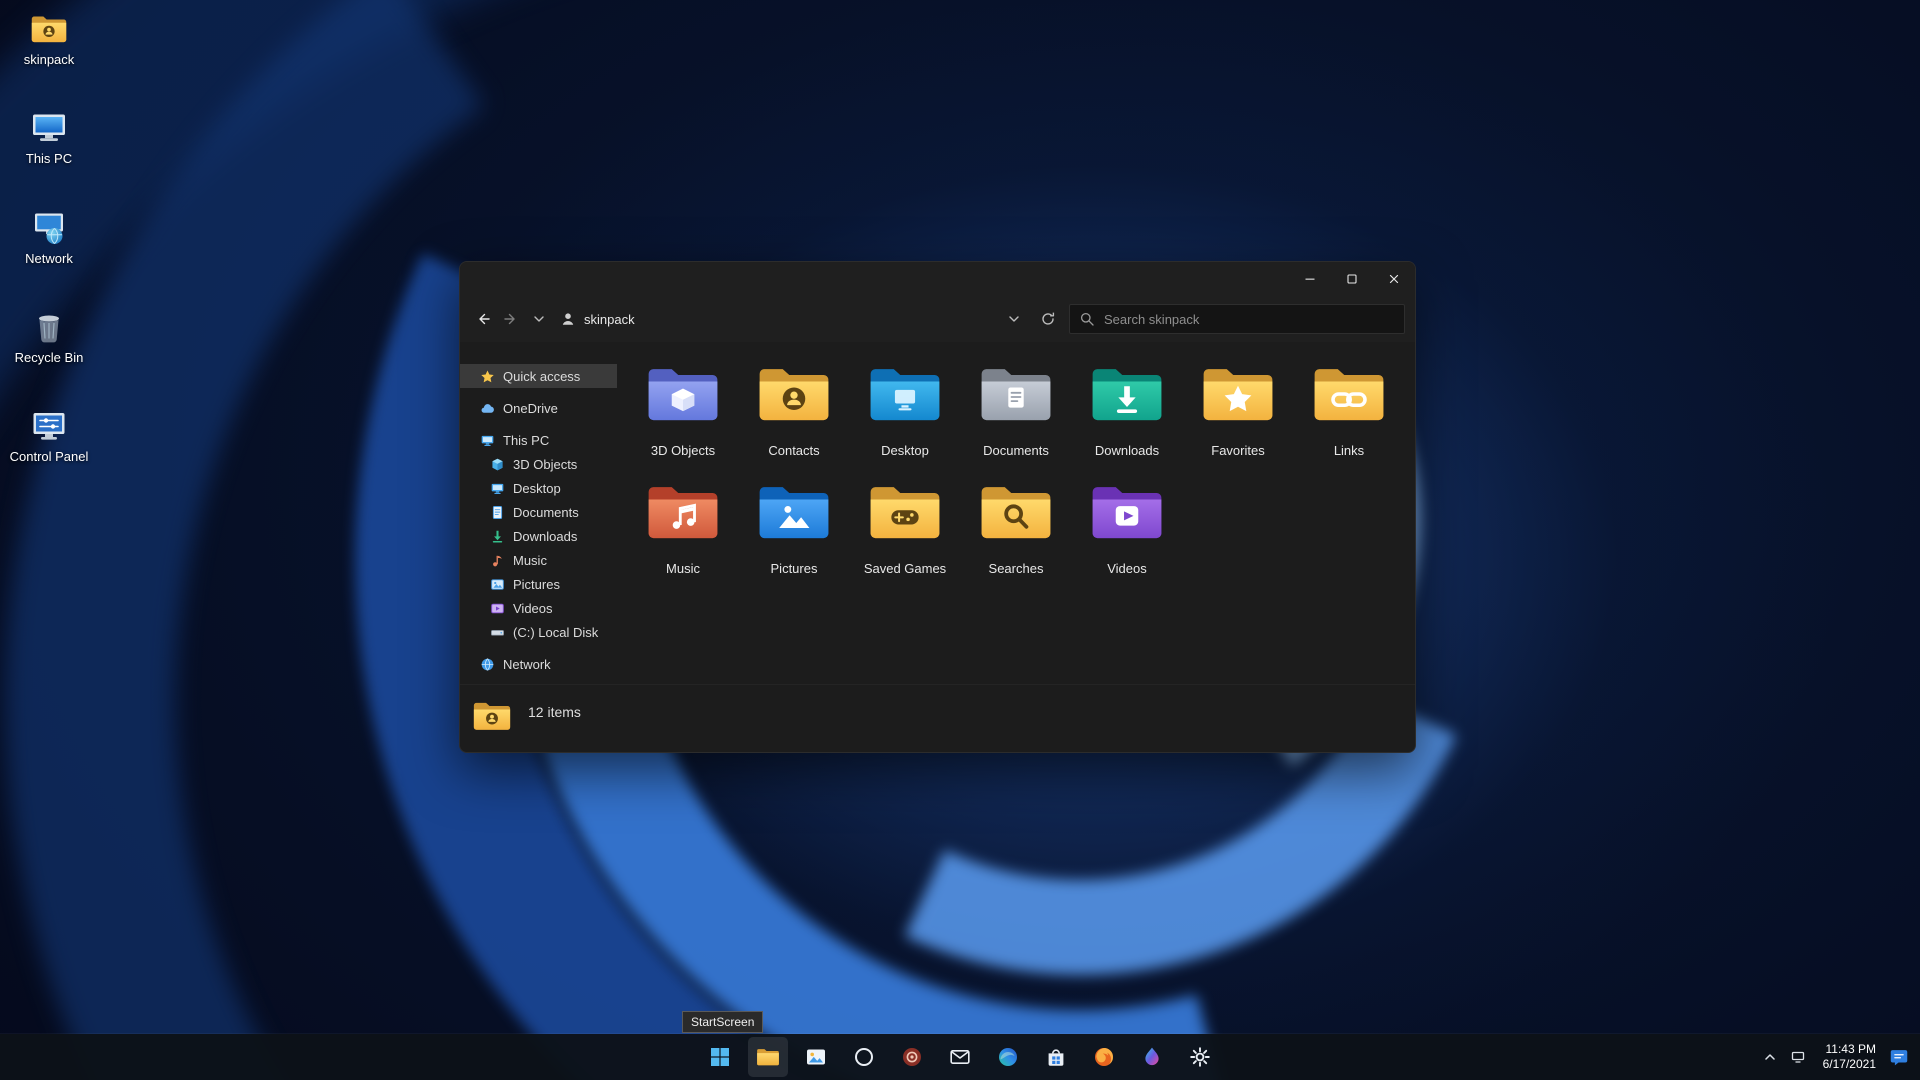 This screenshot has height=1080, width=1920. What do you see at coordinates (487, 664) in the screenshot?
I see `network-icon` at bounding box center [487, 664].